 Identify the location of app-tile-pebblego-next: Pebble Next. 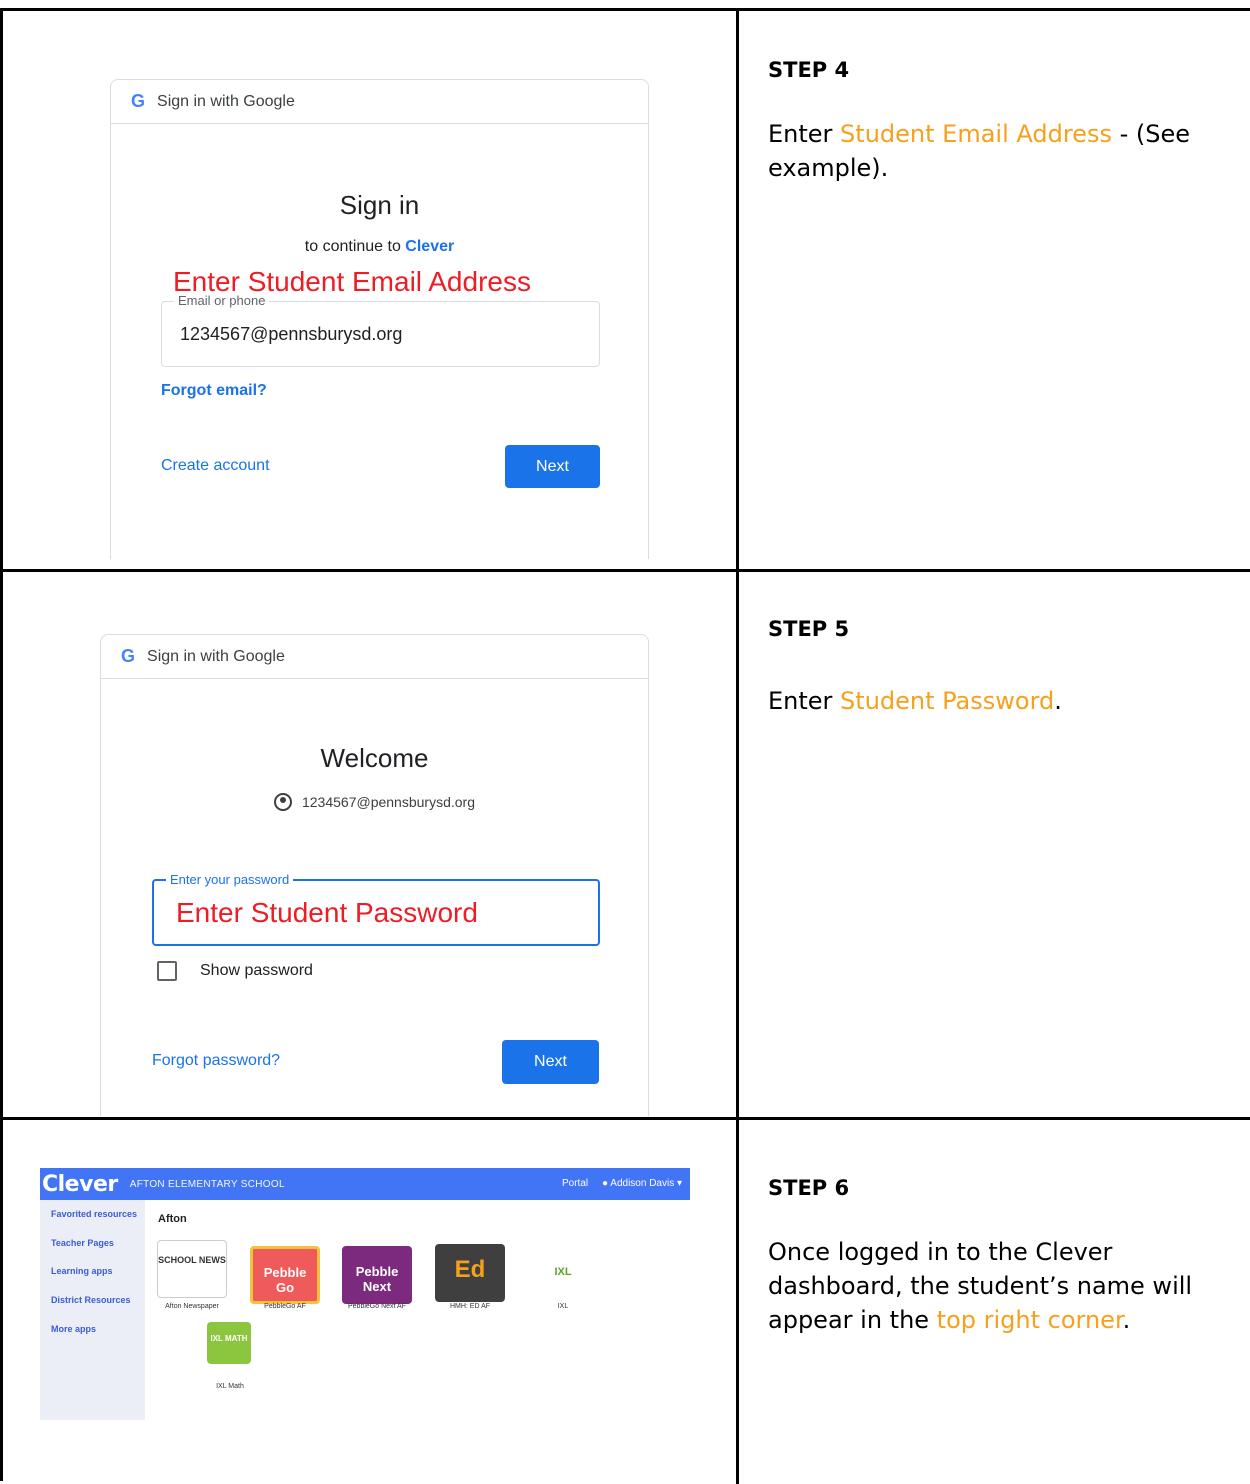
(377, 1275).